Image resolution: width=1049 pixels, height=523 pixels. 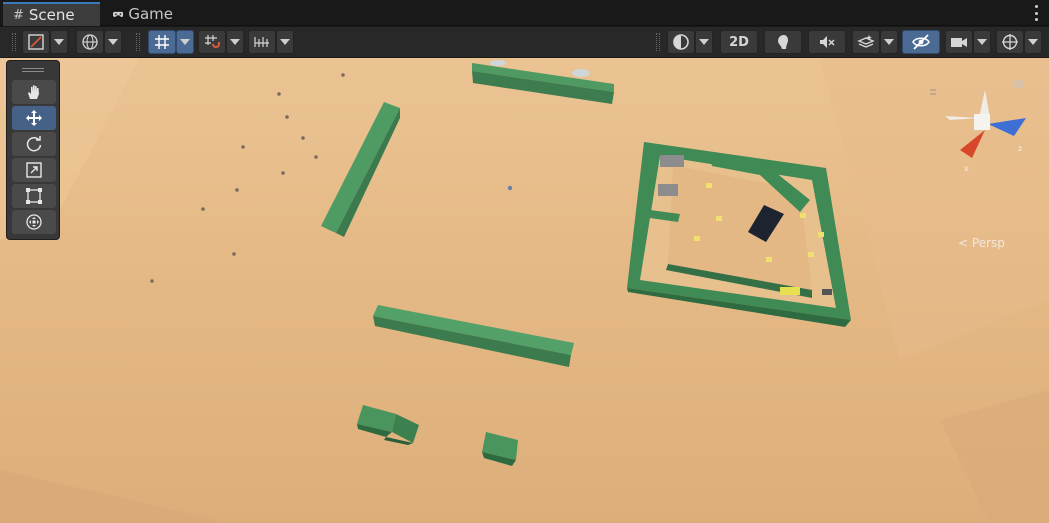 I want to click on rect-transform-icon, so click(x=34, y=196).